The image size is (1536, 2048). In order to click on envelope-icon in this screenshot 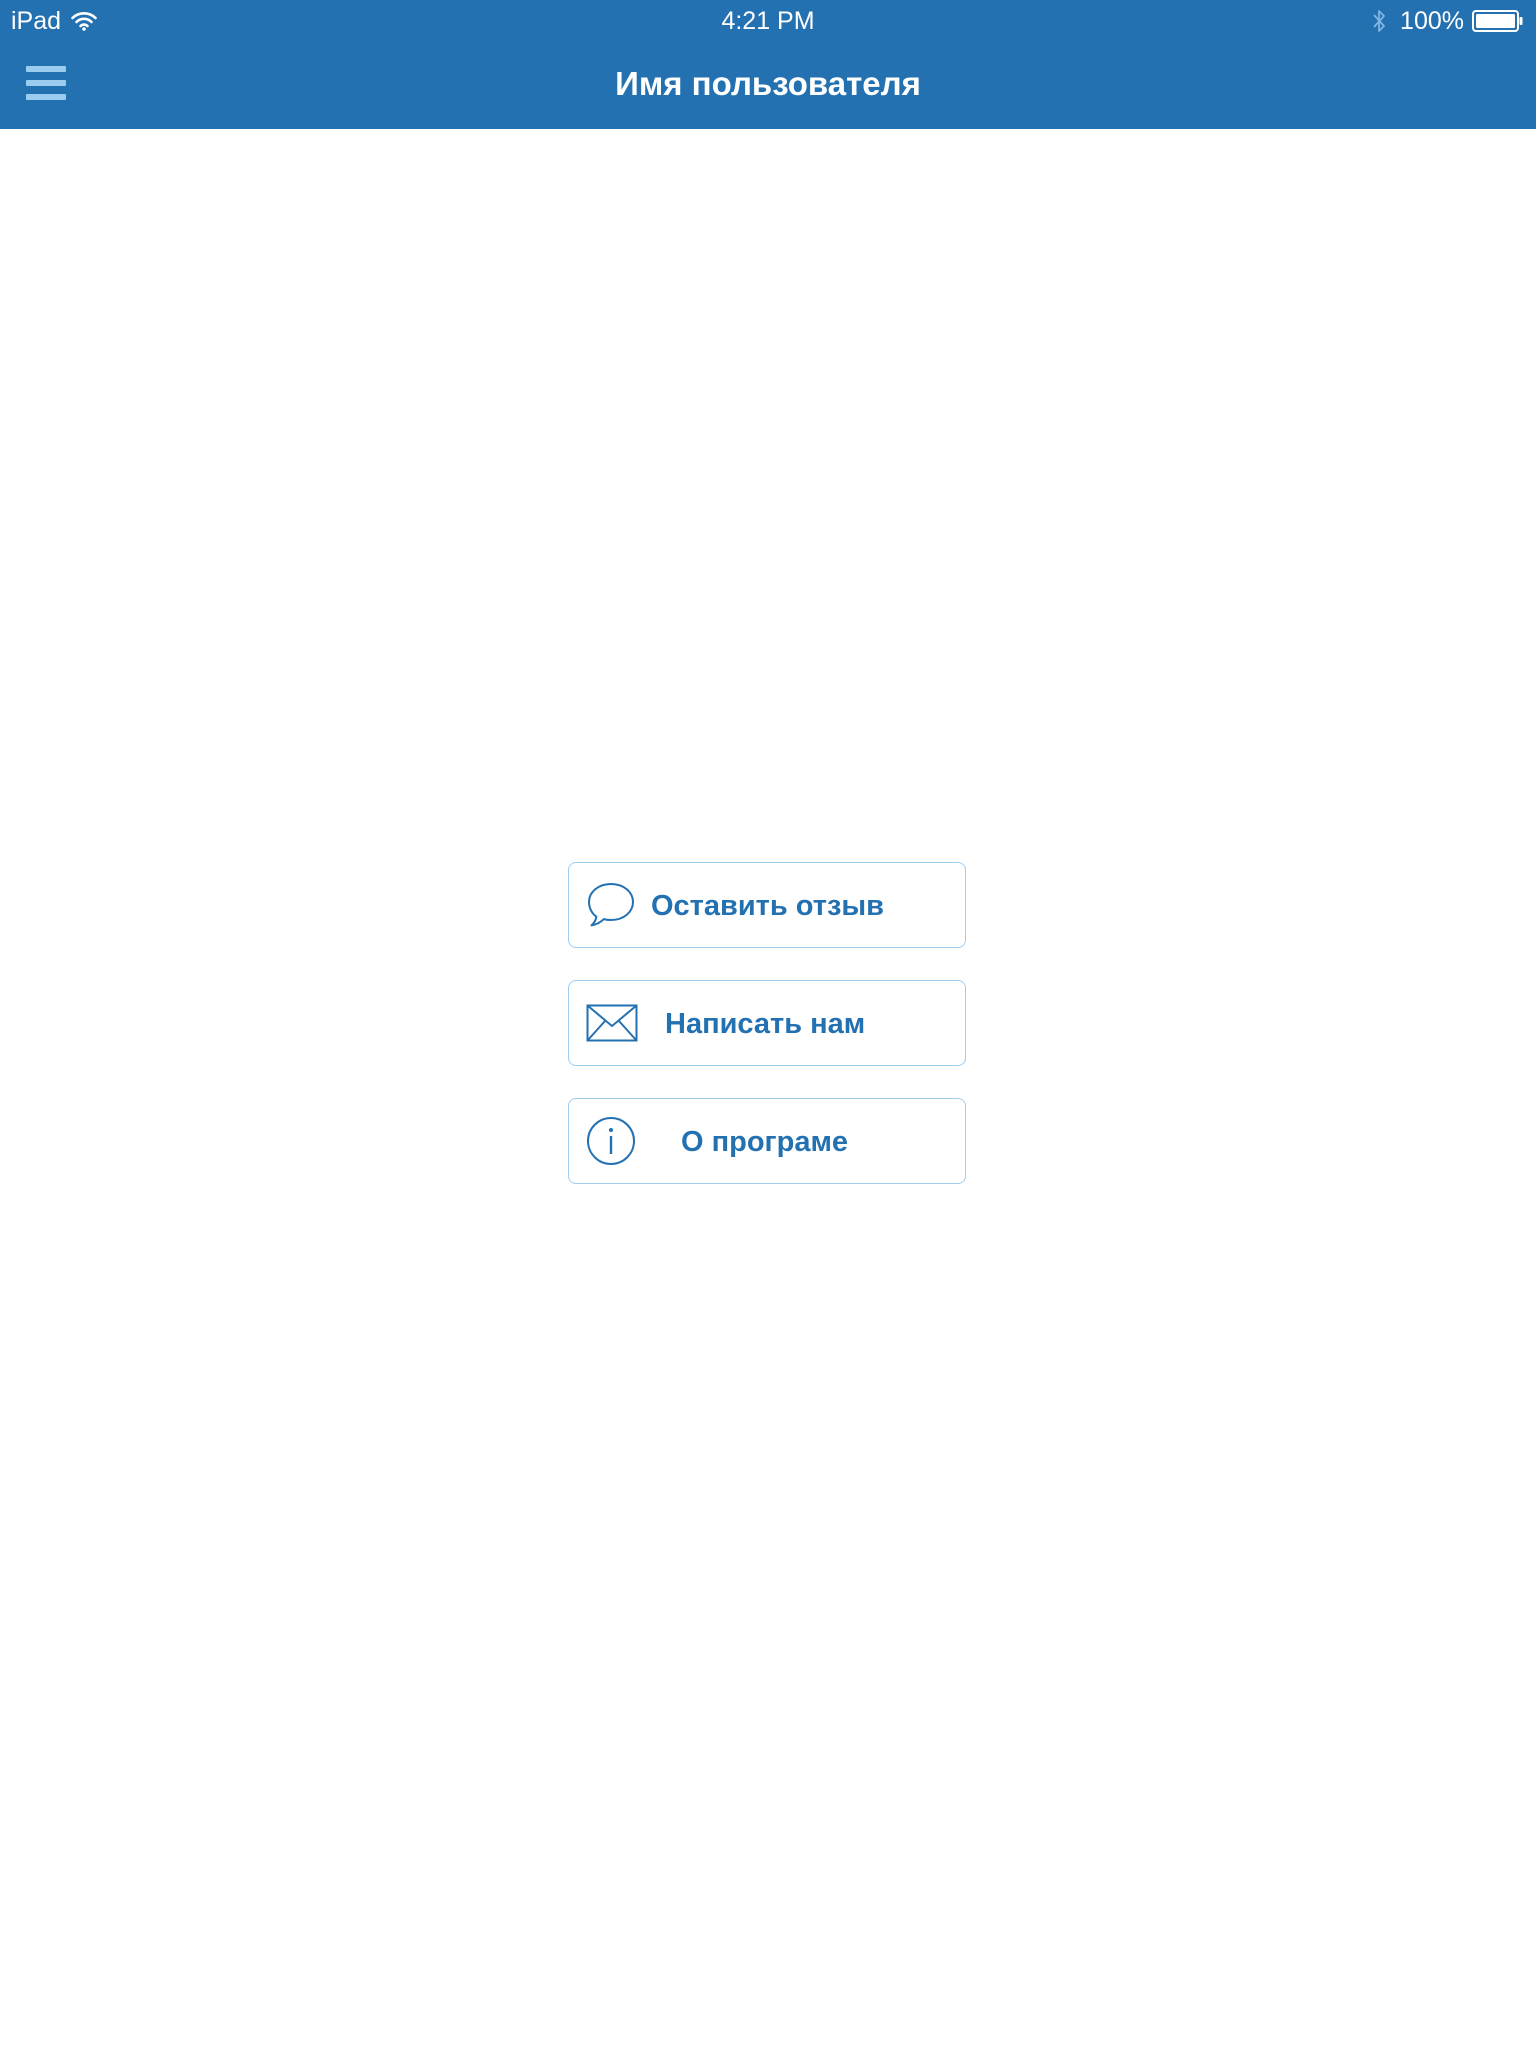, I will do `click(612, 1023)`.